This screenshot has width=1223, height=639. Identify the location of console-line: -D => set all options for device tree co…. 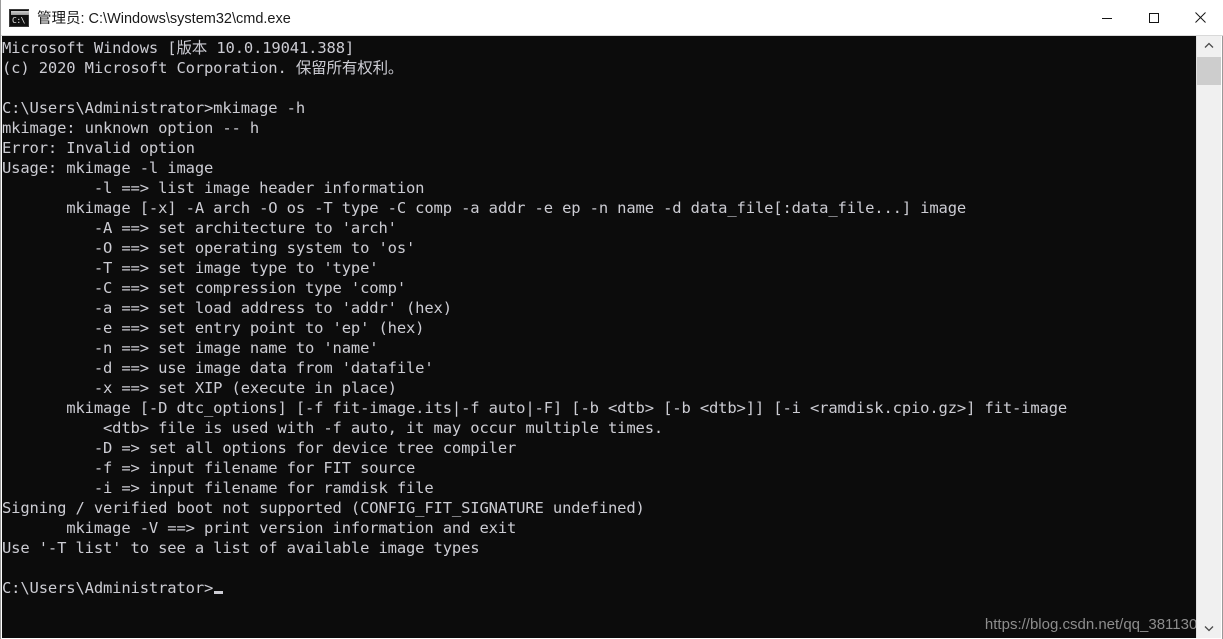
(259, 448).